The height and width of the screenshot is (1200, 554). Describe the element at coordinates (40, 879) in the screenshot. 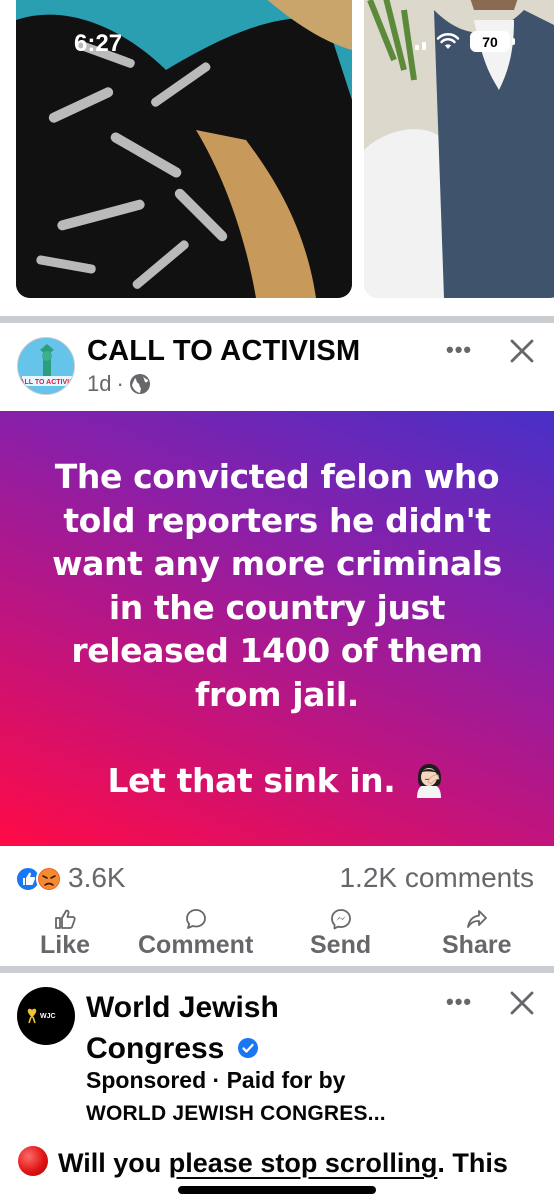

I see `reaction-icons` at that location.